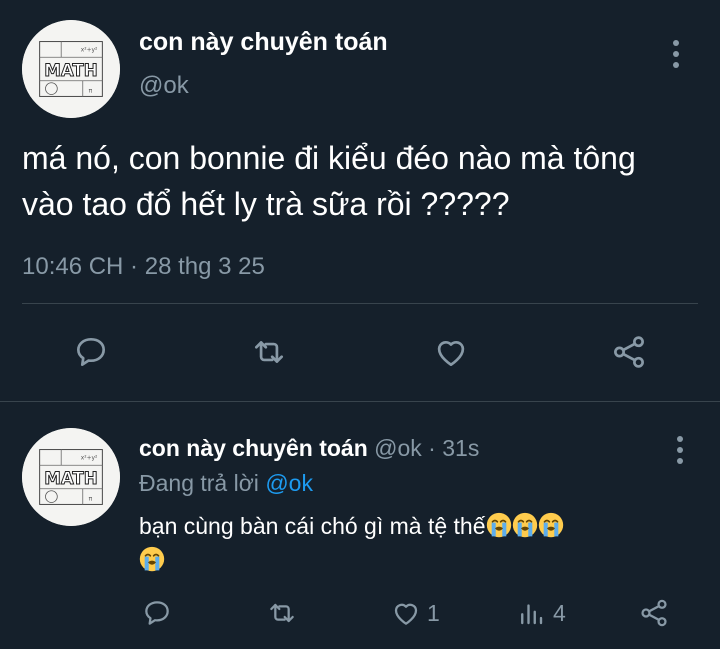 The image size is (720, 649). Describe the element at coordinates (312, 526) in the screenshot. I see `reply-text-body: bạn cùng bàn cái chó gì mà tệ thế` at that location.